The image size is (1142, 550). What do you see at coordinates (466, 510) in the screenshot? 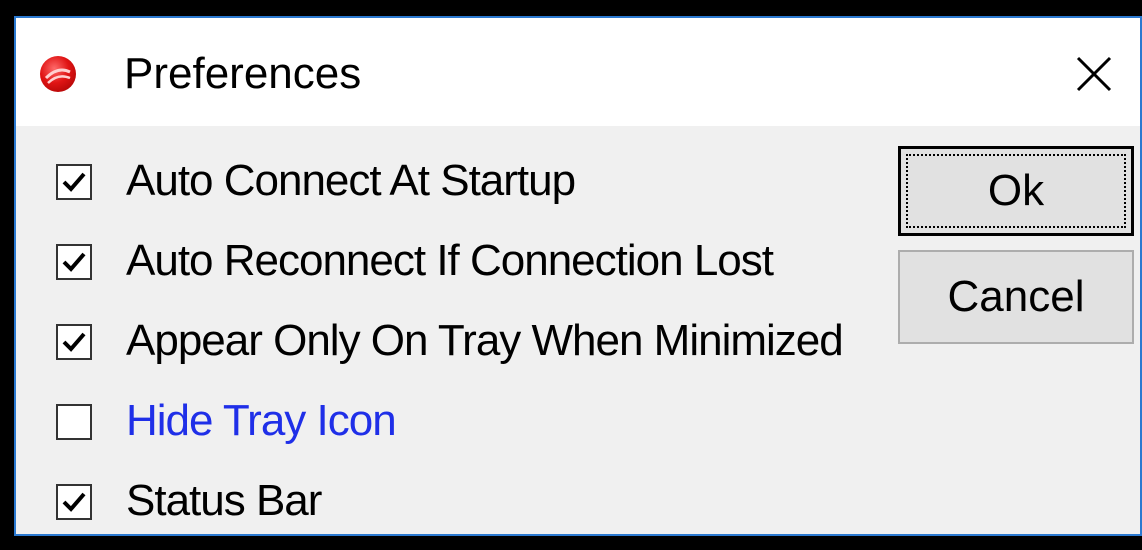
I see `option-status-bar: Status Bar` at bounding box center [466, 510].